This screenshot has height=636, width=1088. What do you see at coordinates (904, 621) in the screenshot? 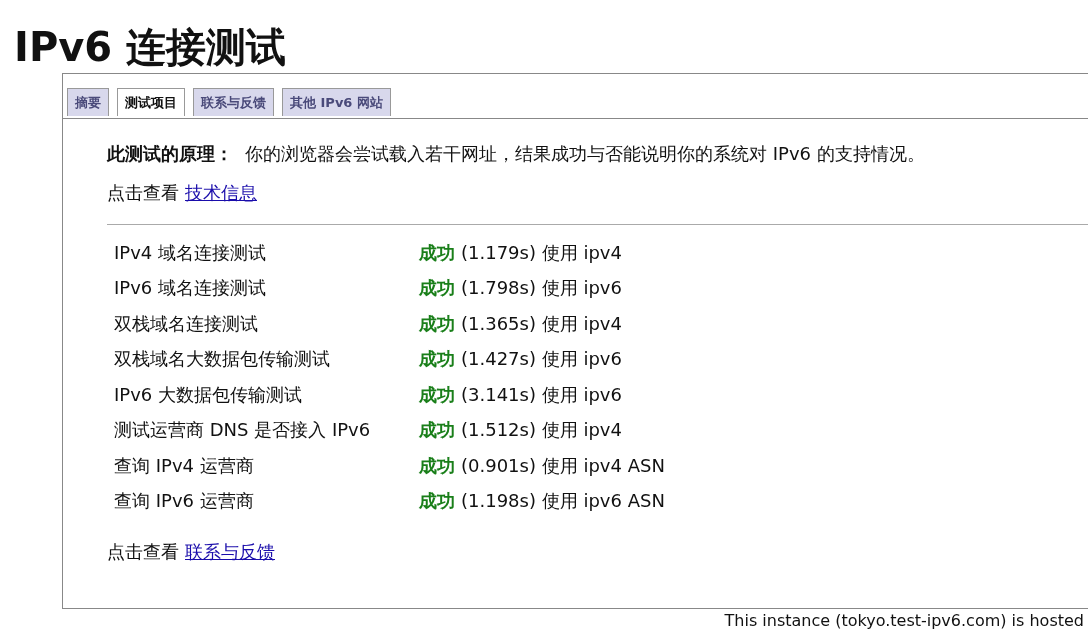
I see `footer-text: This instance (tokyo.test-ipv6.com) is hosted` at bounding box center [904, 621].